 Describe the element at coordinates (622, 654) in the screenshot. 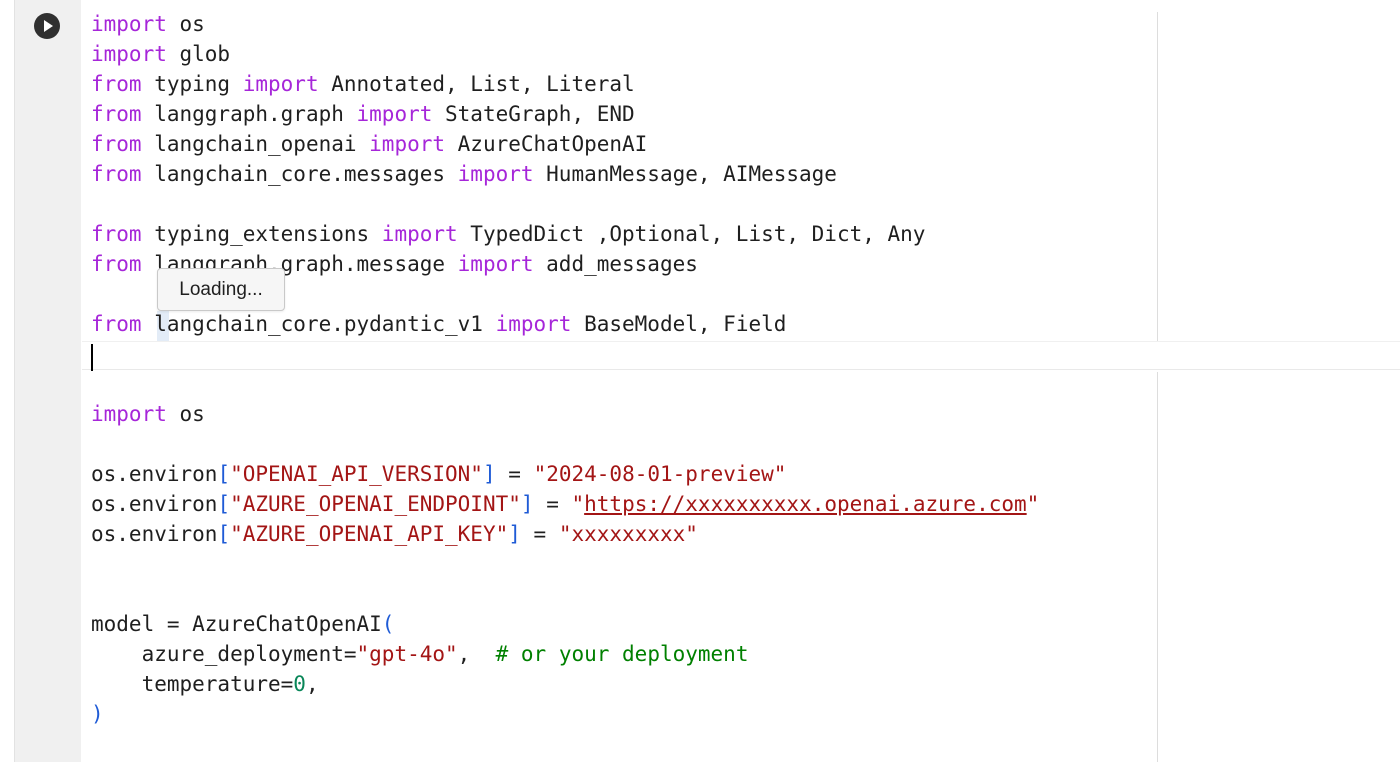

I see `code-token: # or your deployment` at that location.